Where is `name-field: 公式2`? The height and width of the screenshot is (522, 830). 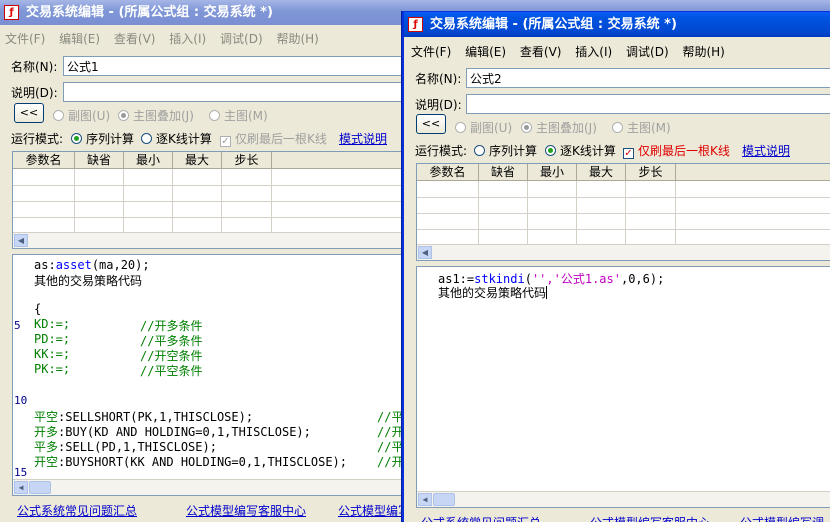 name-field: 公式2 is located at coordinates (648, 78).